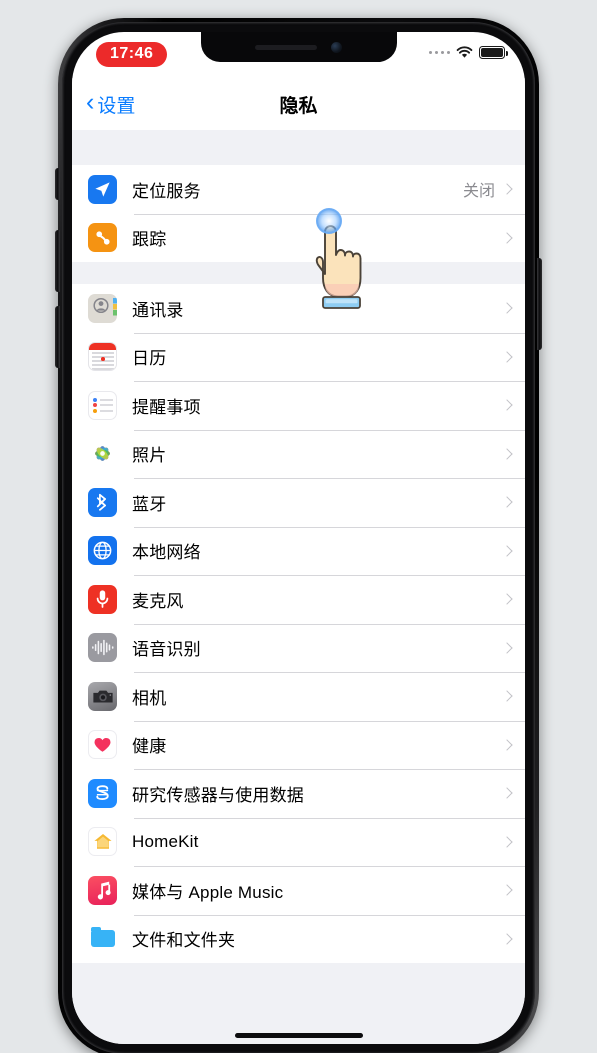 The height and width of the screenshot is (1053, 597). Describe the element at coordinates (208, 892) in the screenshot. I see `row-label: 媒体与 Apple Music` at that location.